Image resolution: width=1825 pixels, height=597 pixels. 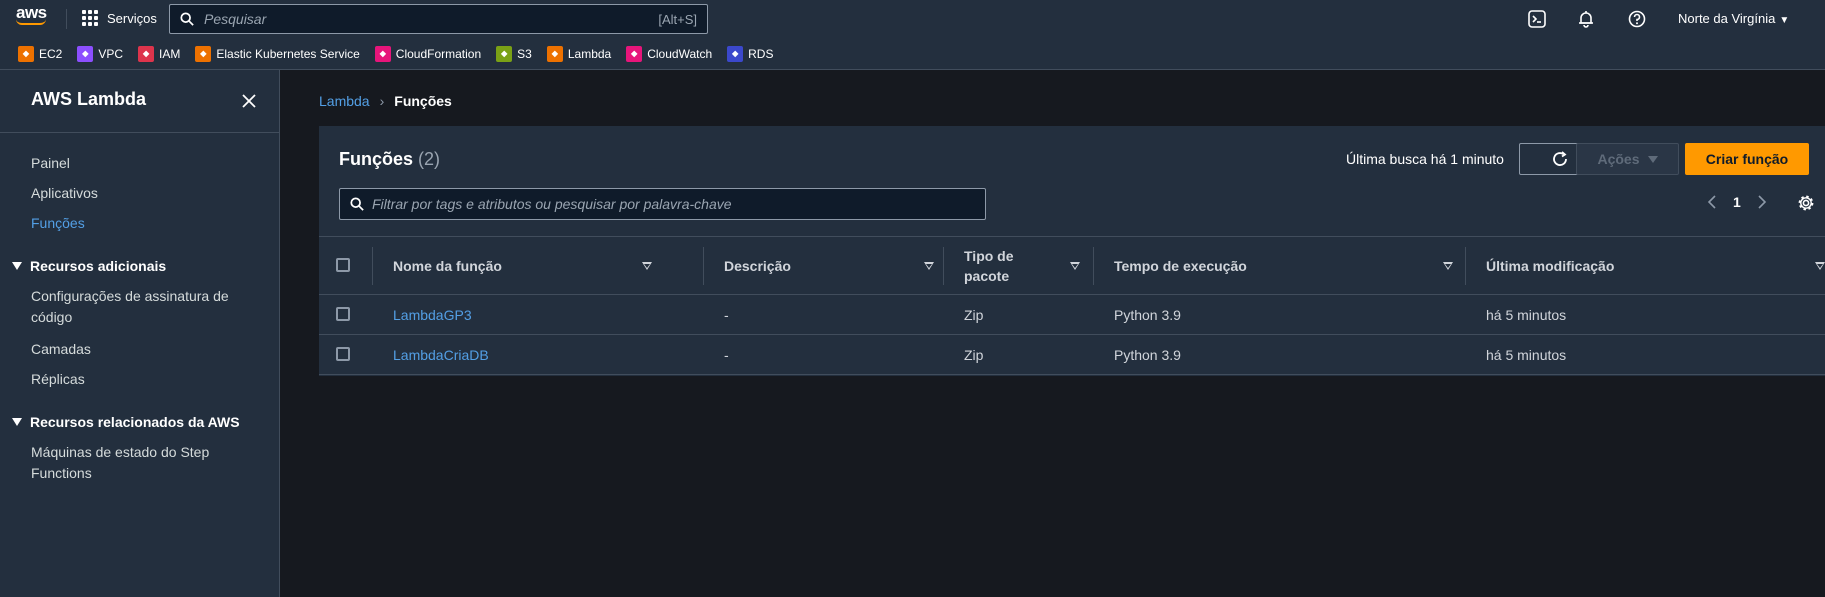 I want to click on favorite-label: EC2, so click(x=51, y=53).